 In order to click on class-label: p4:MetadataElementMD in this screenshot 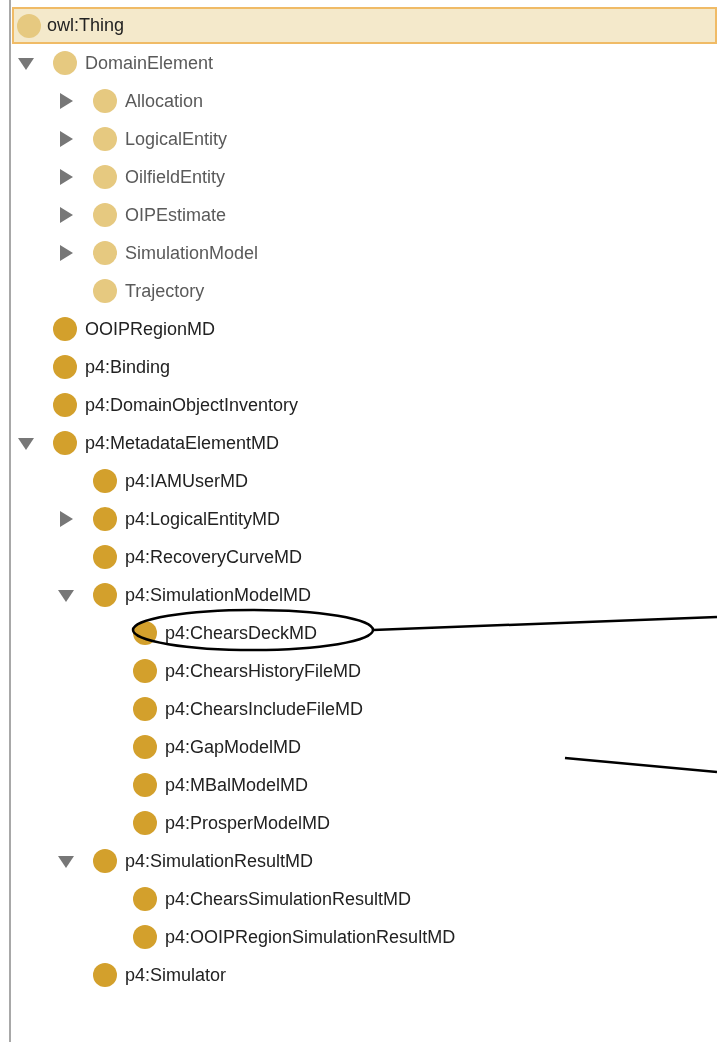, I will do `click(182, 443)`.